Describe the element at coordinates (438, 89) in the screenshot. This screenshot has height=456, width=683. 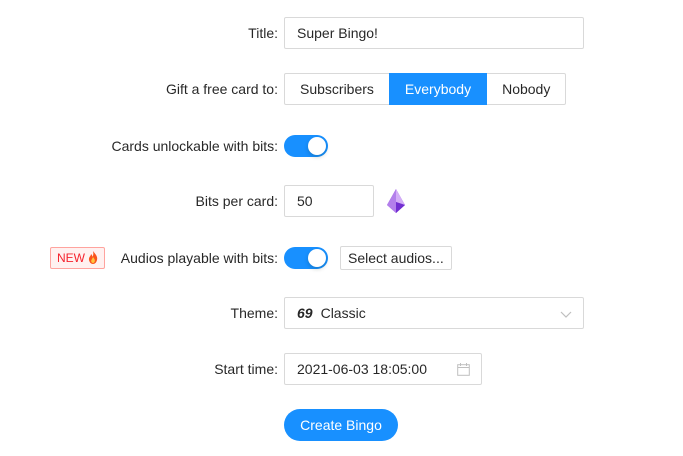
I see `gift-option-everybody: Everybody` at that location.